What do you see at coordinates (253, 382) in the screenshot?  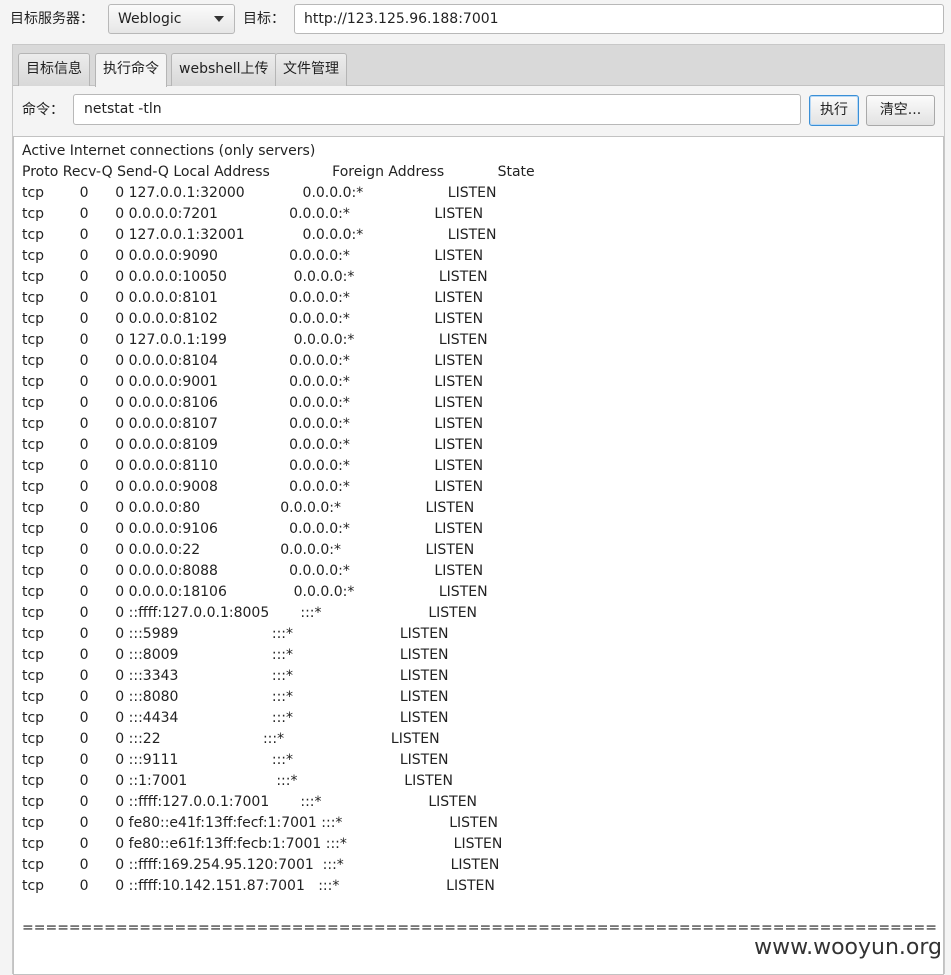 I see `output-line: tcp 0 0 0.0.0.0:9001 0.0.0.0:* LISTEN` at bounding box center [253, 382].